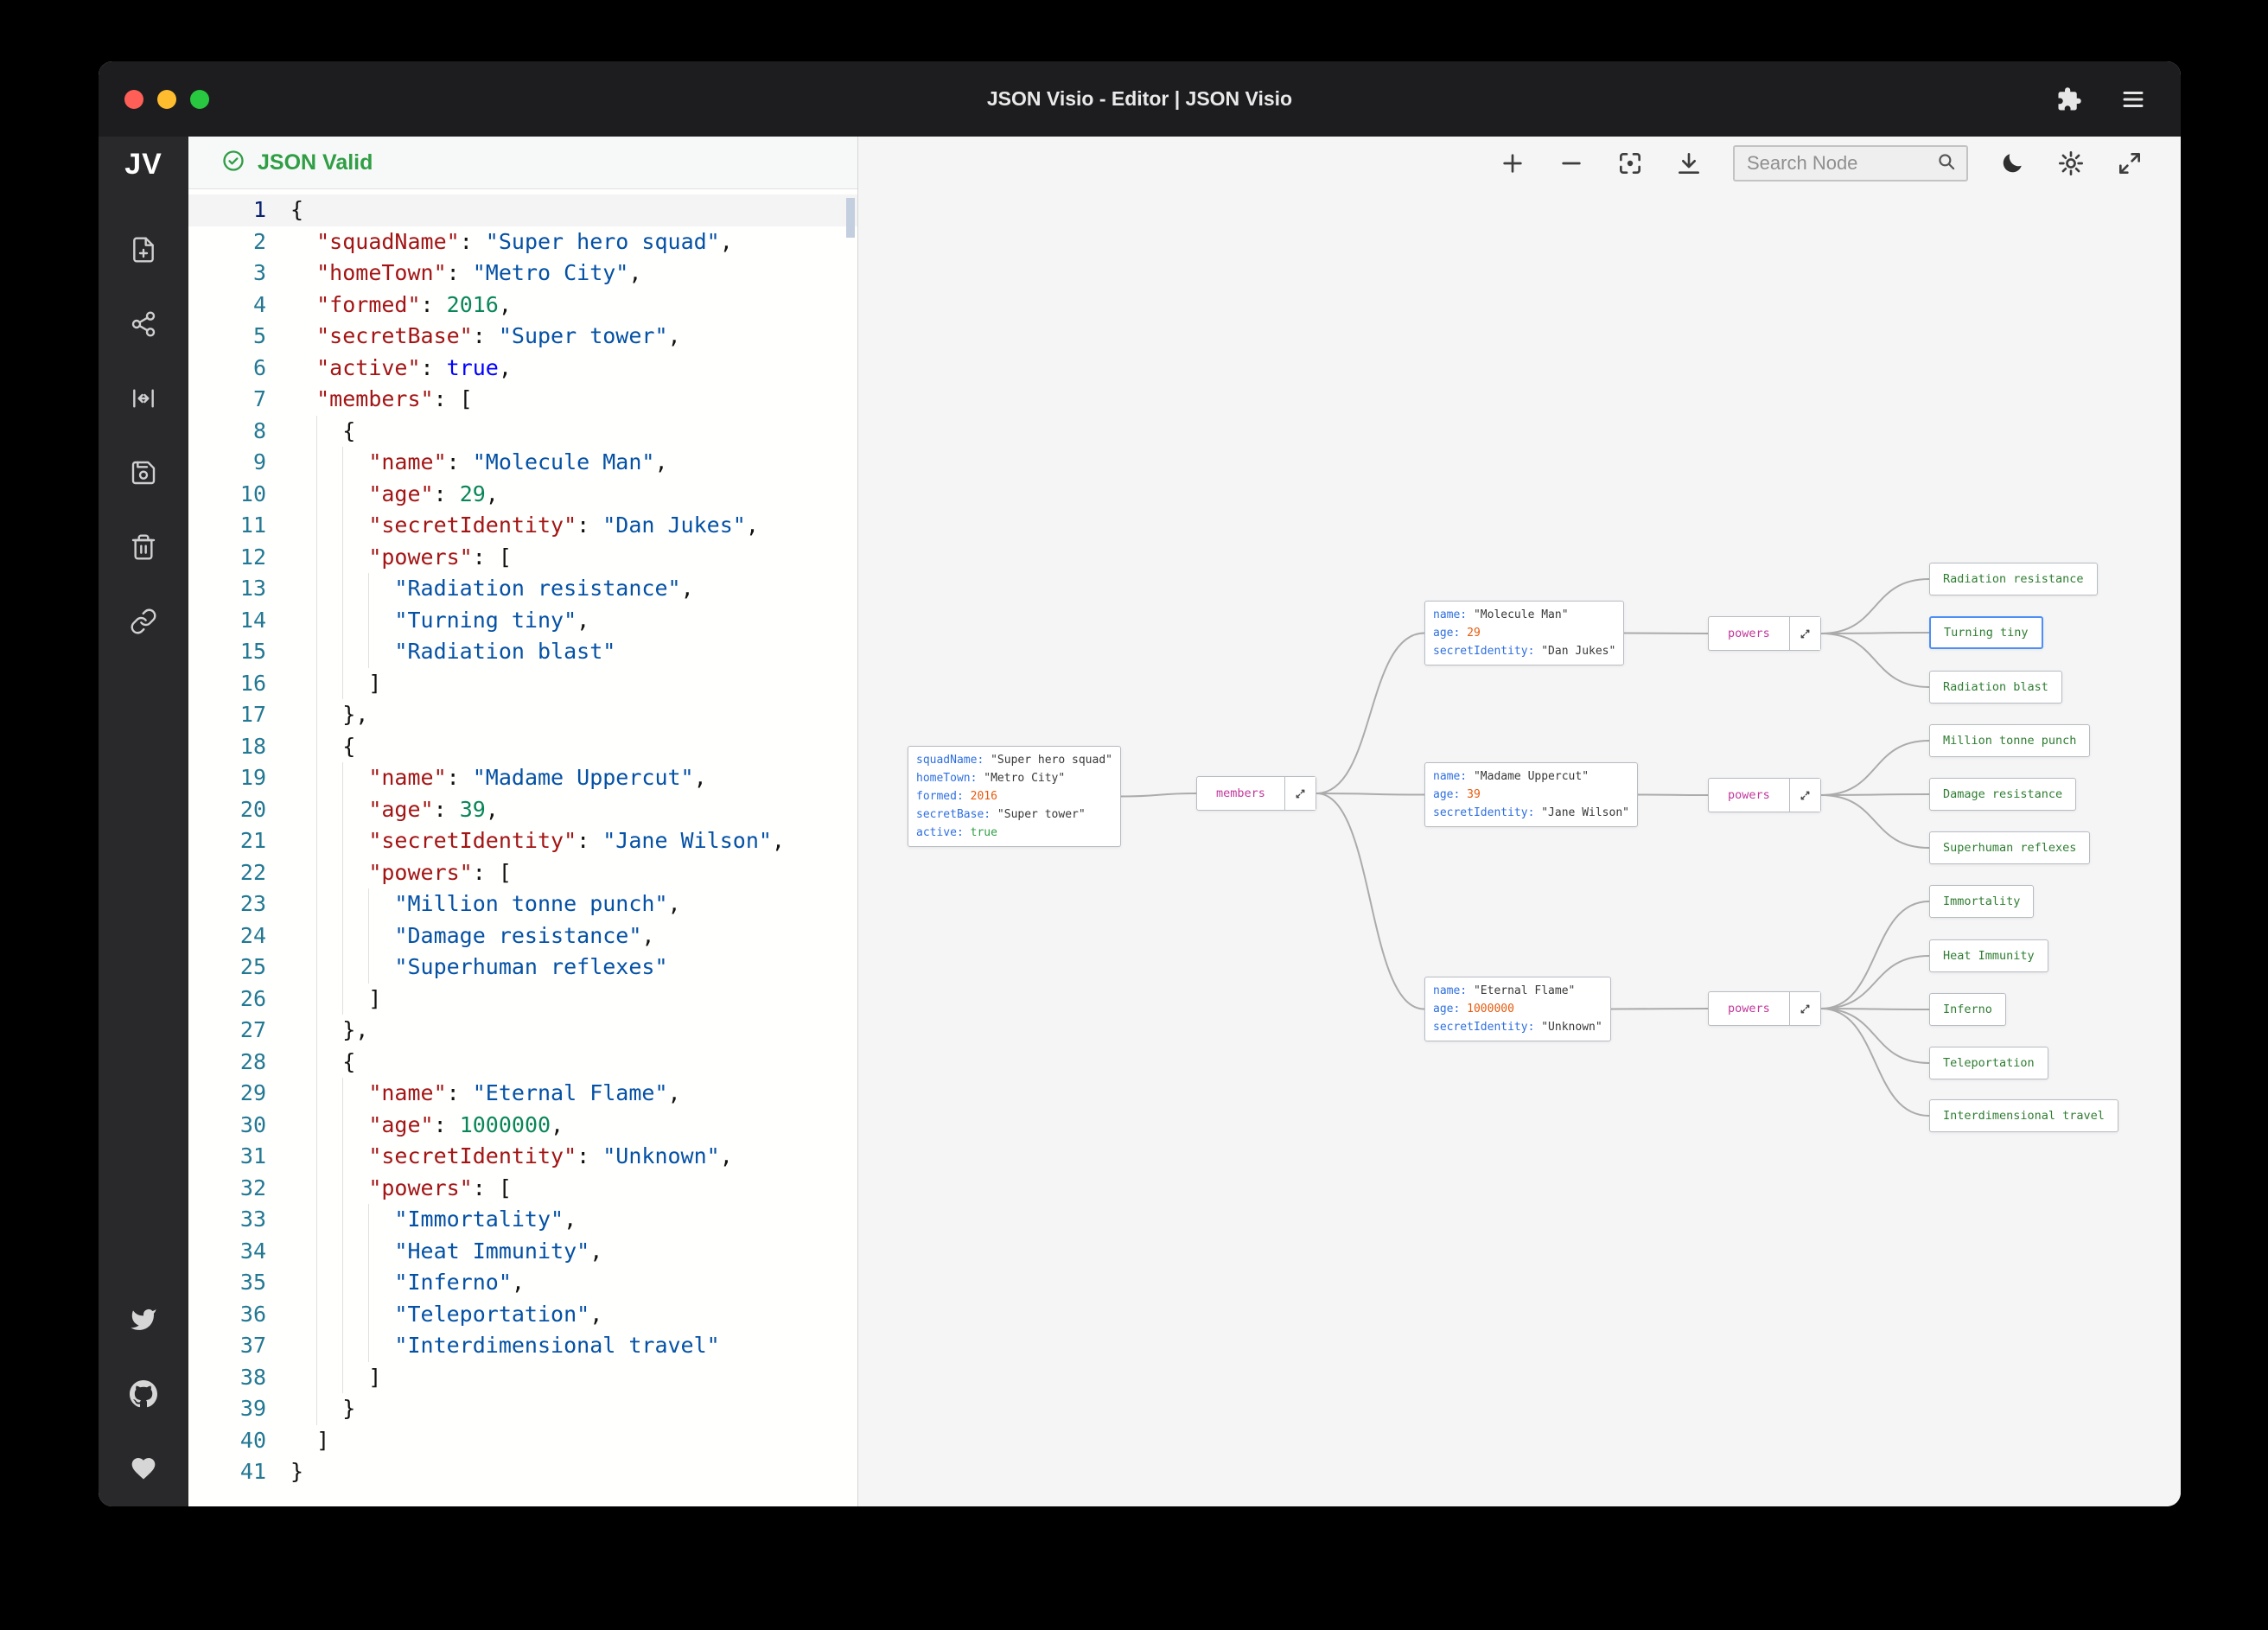 The height and width of the screenshot is (1630, 2268). I want to click on code-line: 39 }, so click(522, 1409).